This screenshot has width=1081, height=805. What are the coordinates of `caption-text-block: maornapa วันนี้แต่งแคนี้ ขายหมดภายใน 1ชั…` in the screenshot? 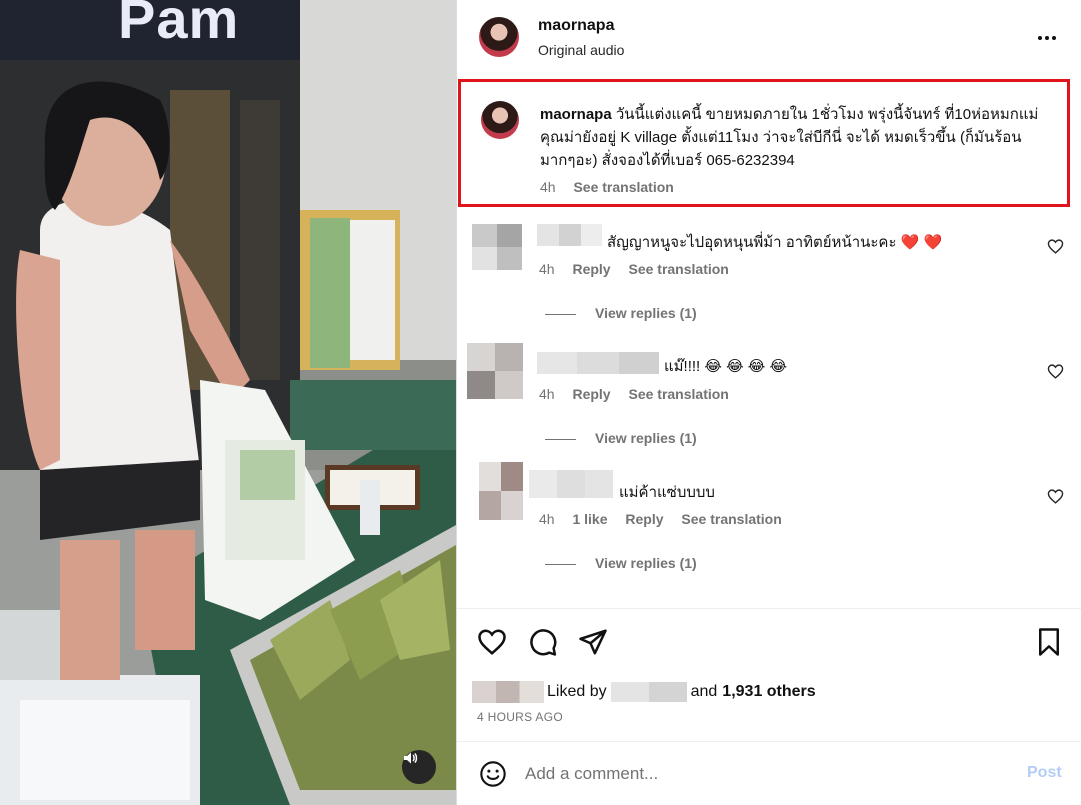 It's located at (795, 137).